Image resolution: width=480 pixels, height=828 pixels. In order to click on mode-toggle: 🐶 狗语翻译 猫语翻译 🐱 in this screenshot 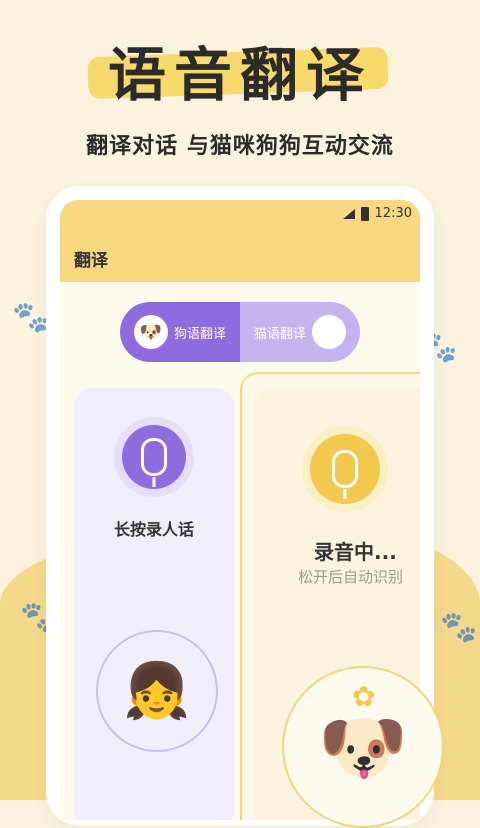, I will do `click(240, 332)`.